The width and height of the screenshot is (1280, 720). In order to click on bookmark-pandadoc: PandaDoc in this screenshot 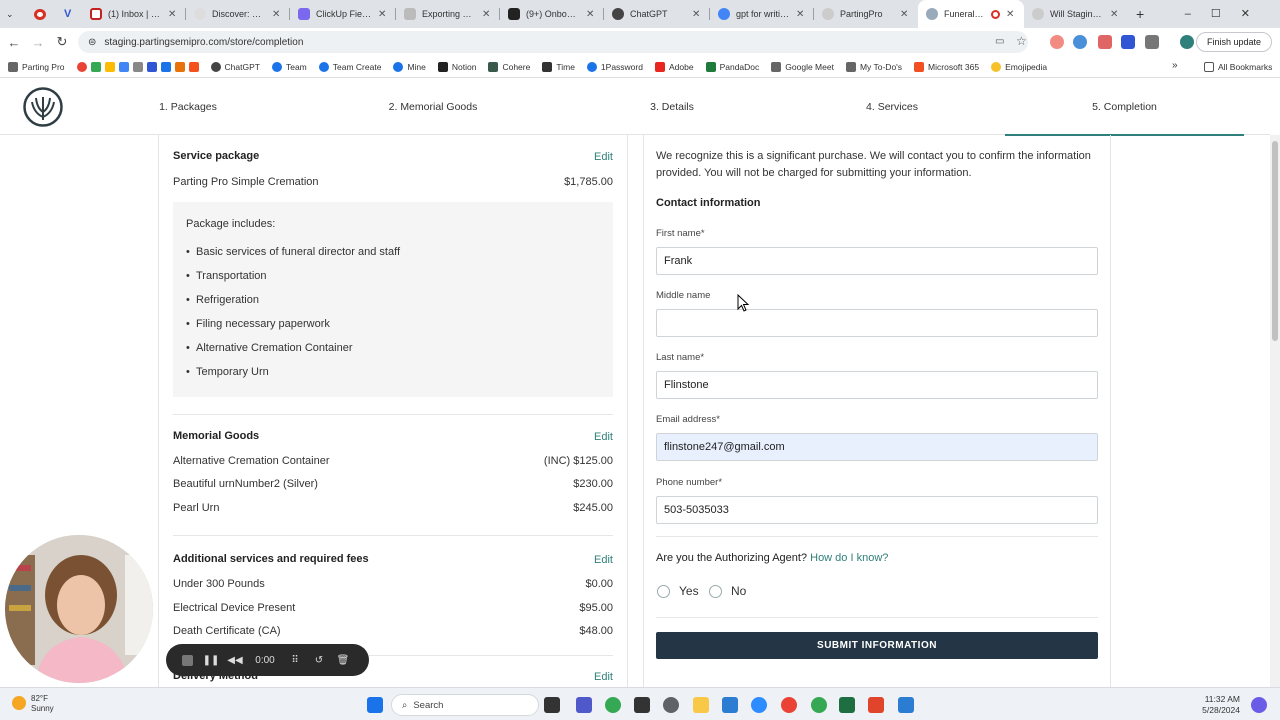, I will do `click(732, 66)`.